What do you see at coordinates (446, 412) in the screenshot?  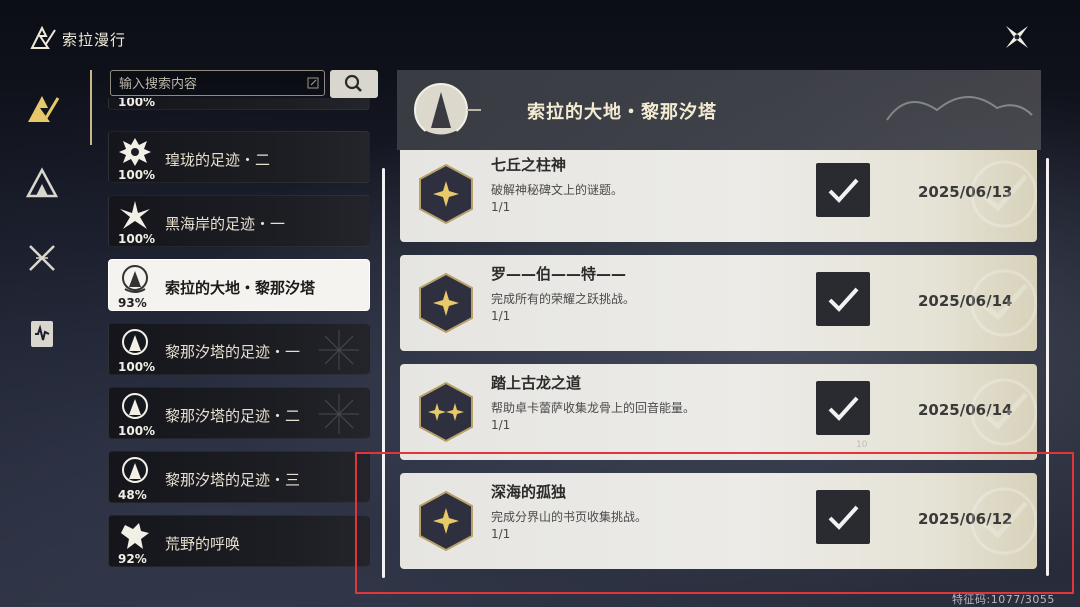 I see `achievement-double-star-icon` at bounding box center [446, 412].